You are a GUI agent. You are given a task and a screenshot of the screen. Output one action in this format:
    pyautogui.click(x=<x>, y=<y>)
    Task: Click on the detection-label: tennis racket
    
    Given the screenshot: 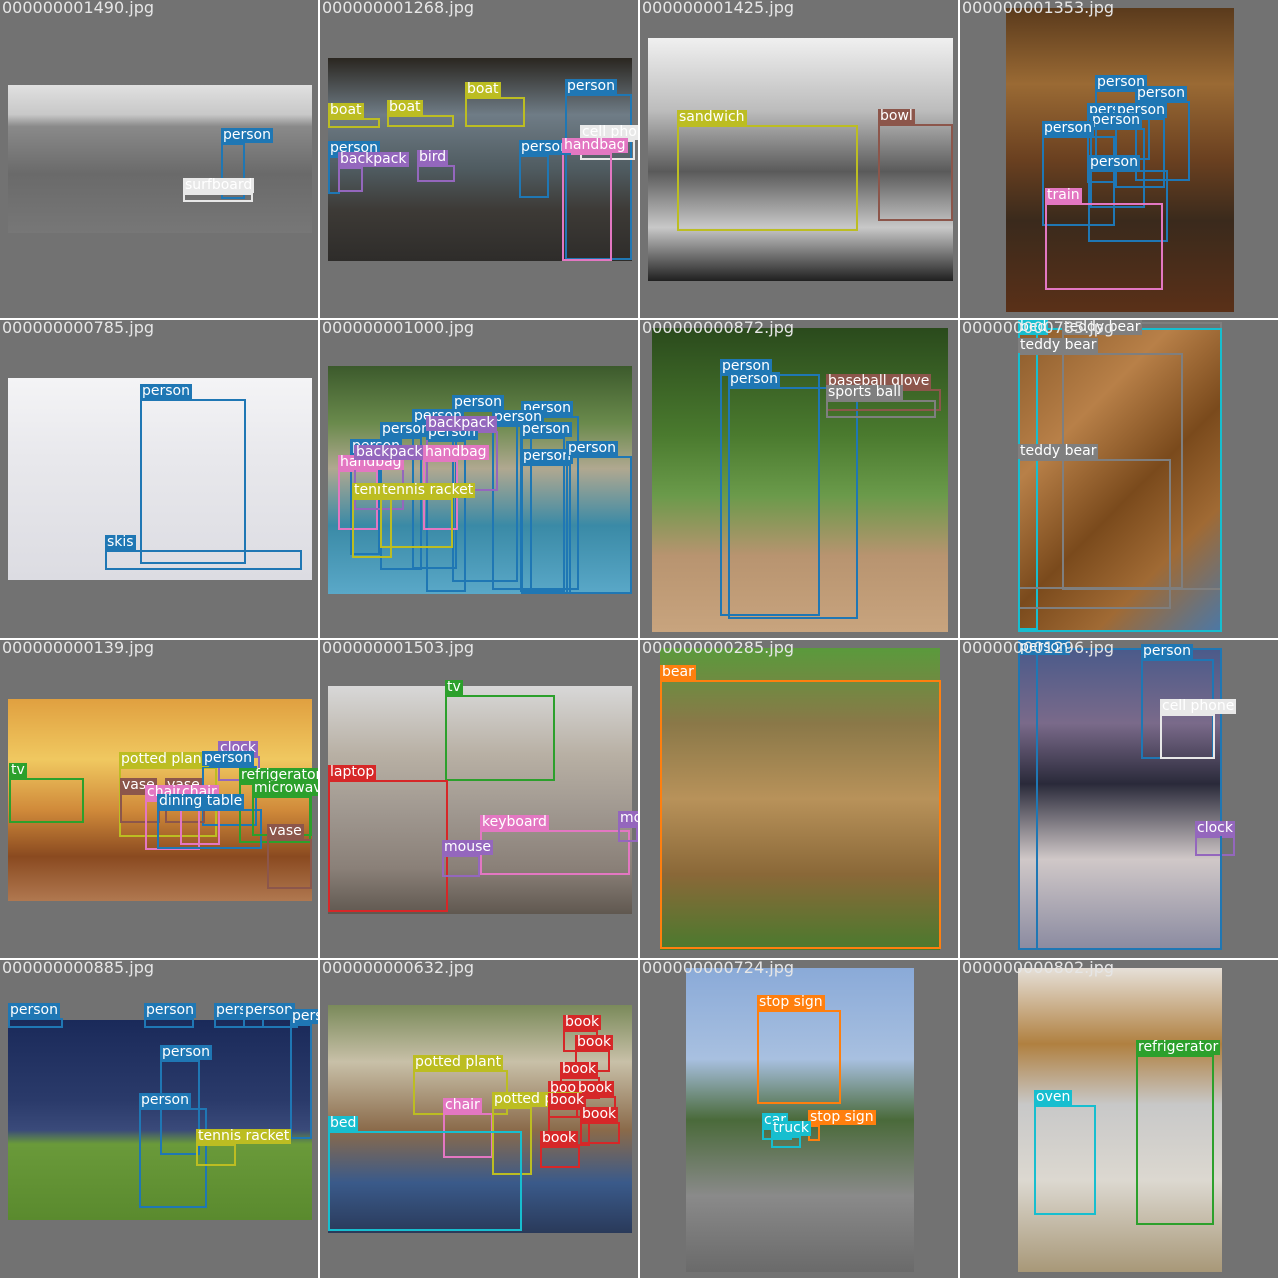 What is the action you would take?
    pyautogui.click(x=244, y=1136)
    